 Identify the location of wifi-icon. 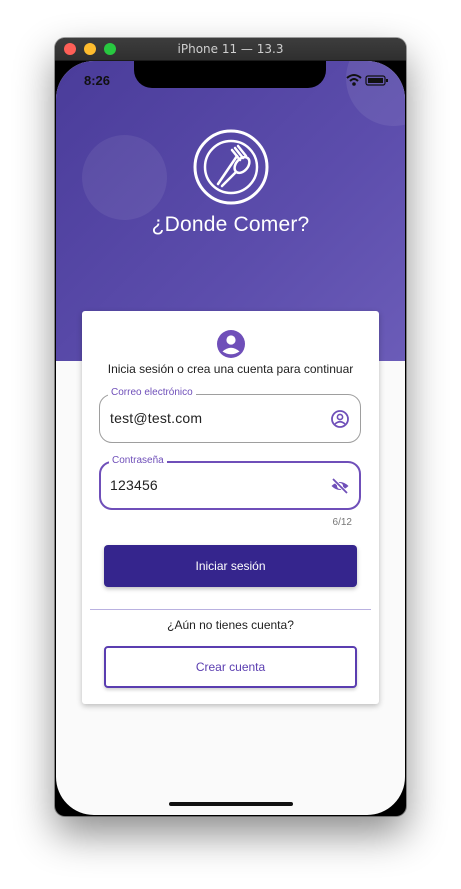
(354, 80).